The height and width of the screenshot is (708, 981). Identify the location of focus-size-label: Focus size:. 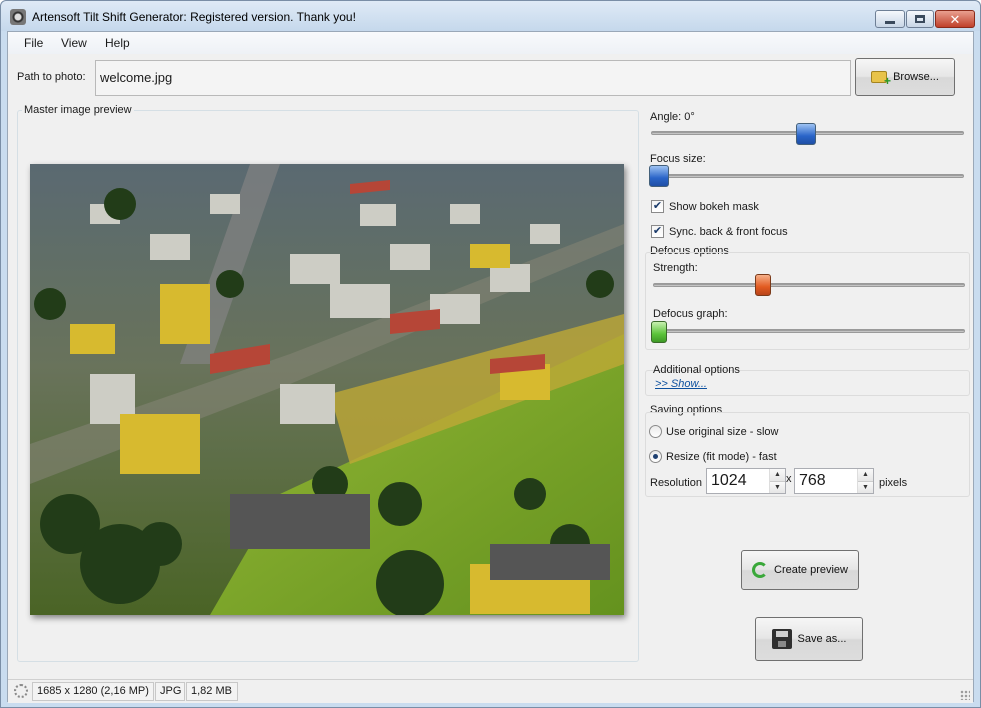
(678, 159).